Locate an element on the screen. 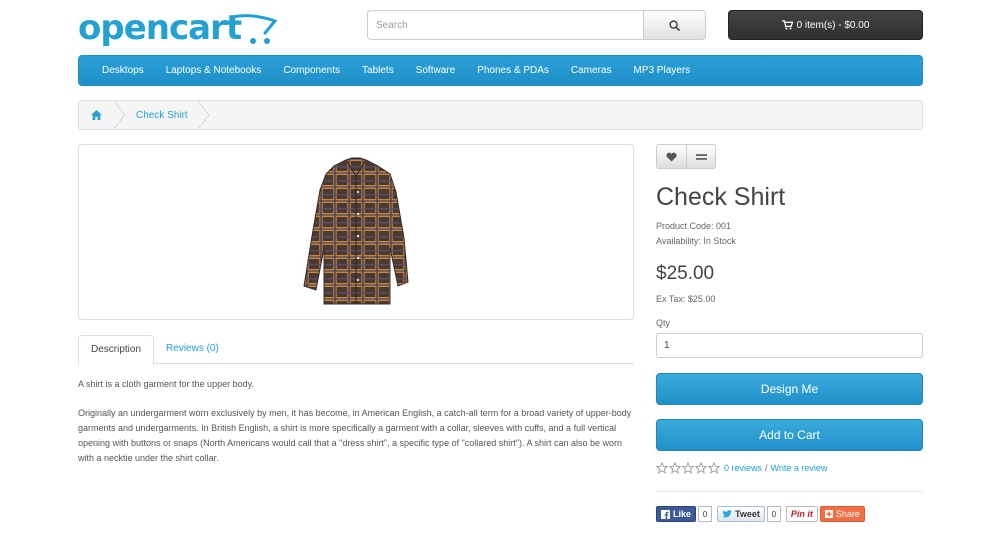  logo-cart-icon is located at coordinates (254, 29).